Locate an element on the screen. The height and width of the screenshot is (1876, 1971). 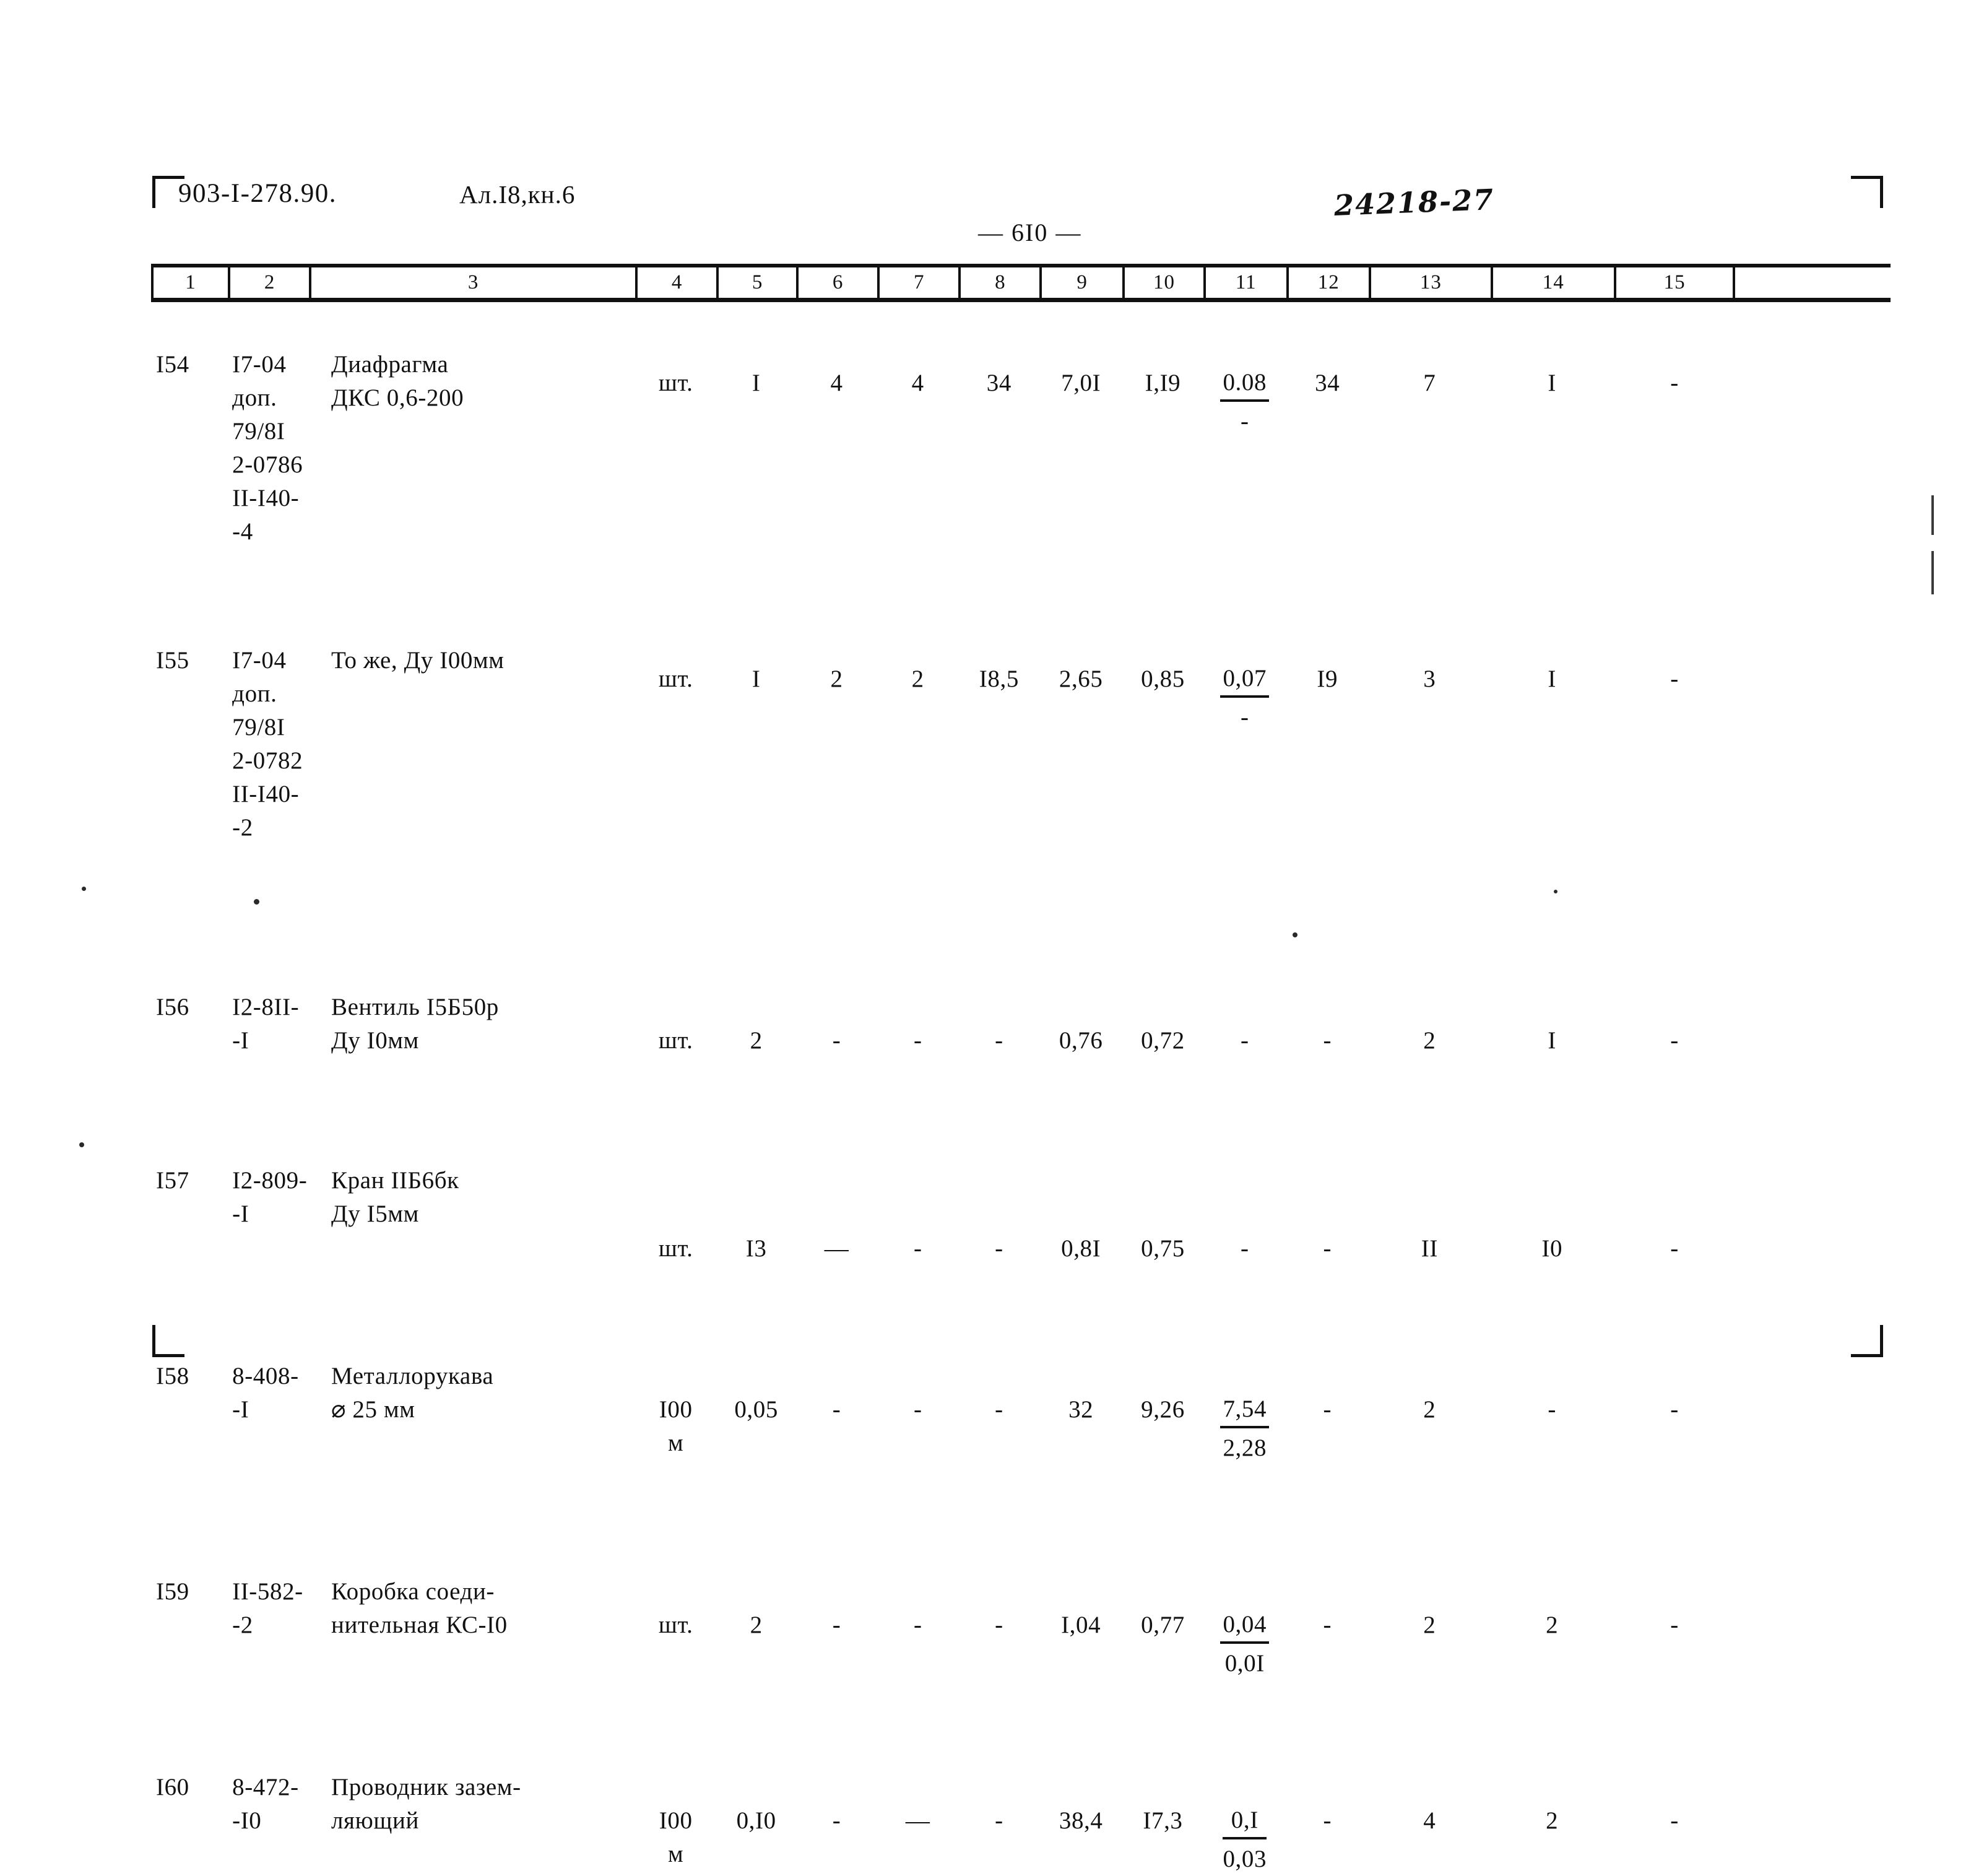
cell-col-2: 8-408- -I is located at coordinates (265, 1393).